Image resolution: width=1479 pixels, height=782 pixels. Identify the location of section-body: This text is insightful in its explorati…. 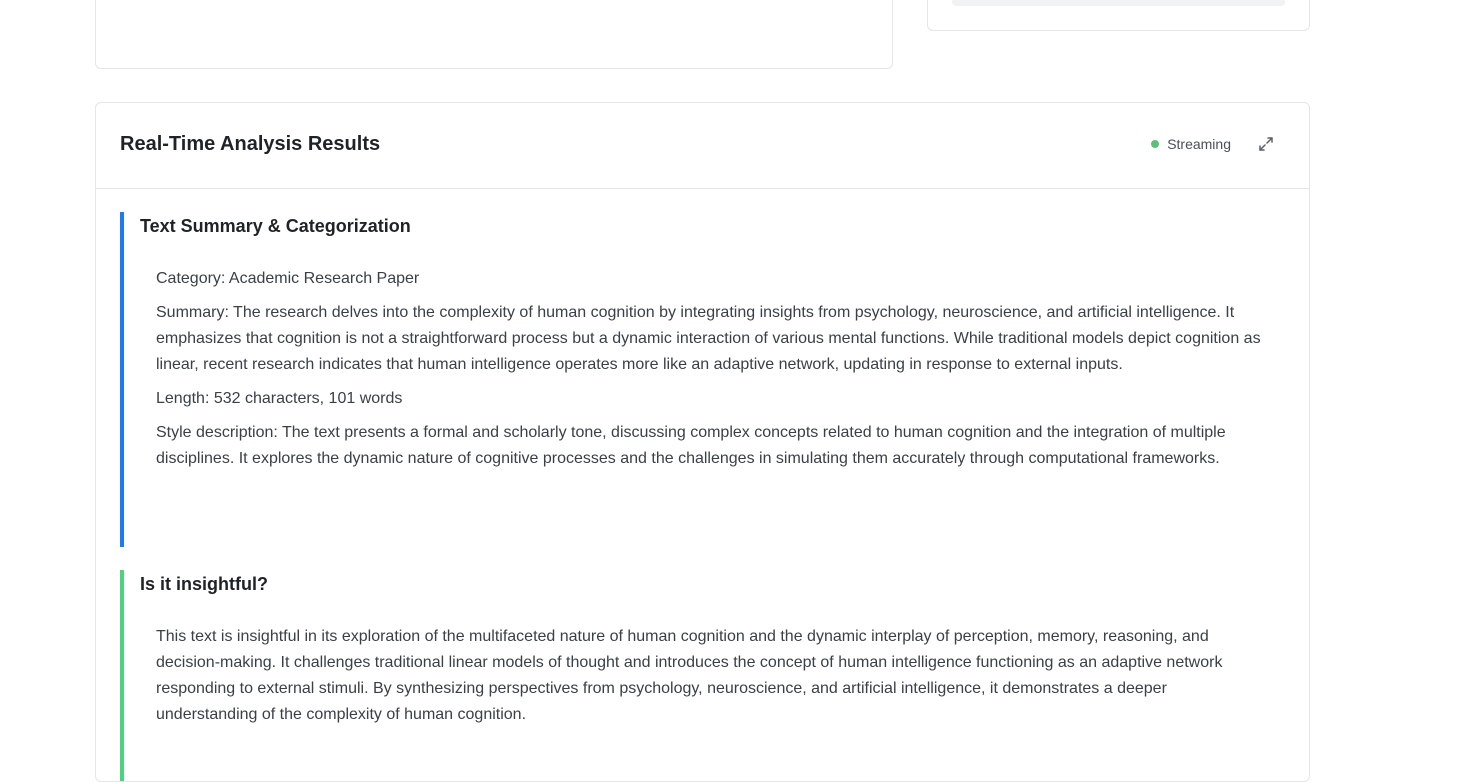
(711, 680).